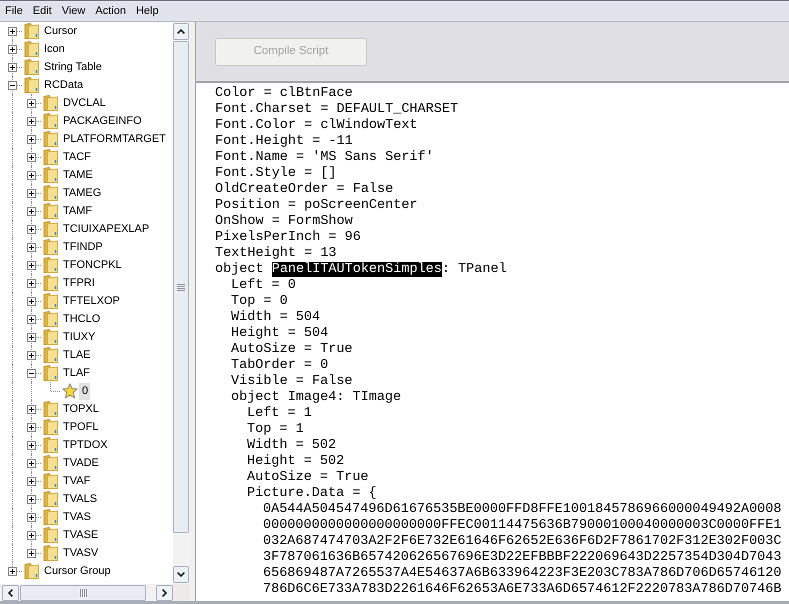 This screenshot has width=789, height=604. I want to click on code-line: 0000000000000000000000FFEC00114475636B79000100040000003C0000FFE1, so click(522, 526).